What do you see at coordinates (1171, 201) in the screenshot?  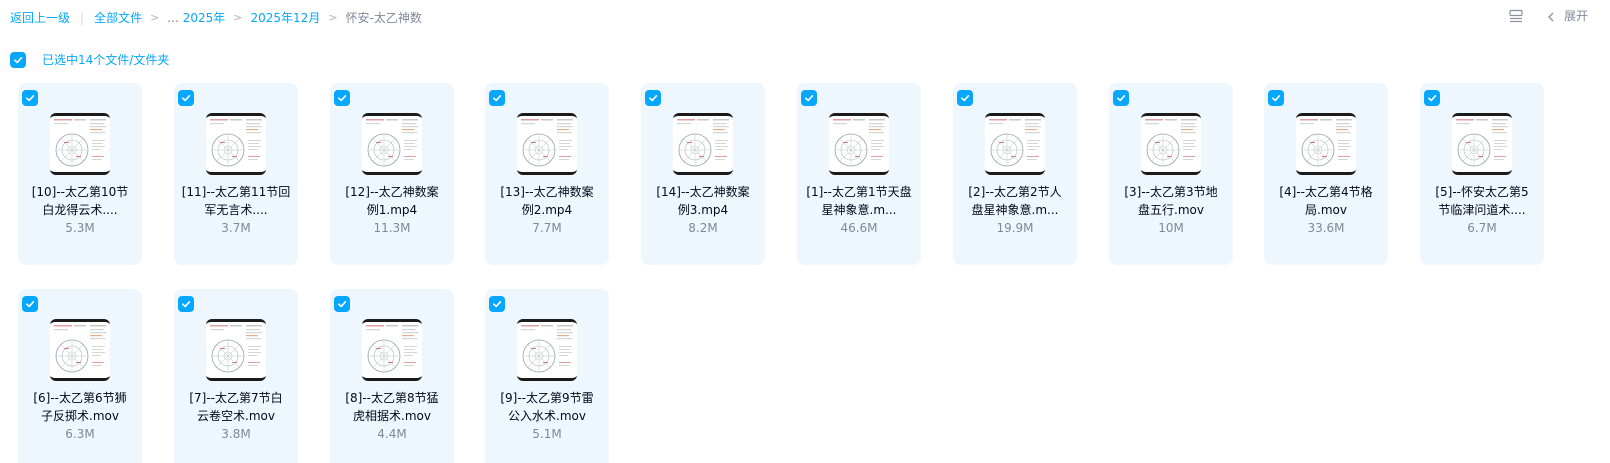 I see `file-name: [3]--太乙第3节地 盘五行.mov` at bounding box center [1171, 201].